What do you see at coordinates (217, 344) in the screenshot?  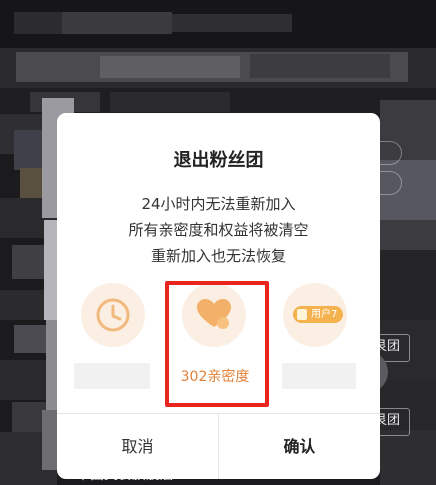 I see `highlight-box` at bounding box center [217, 344].